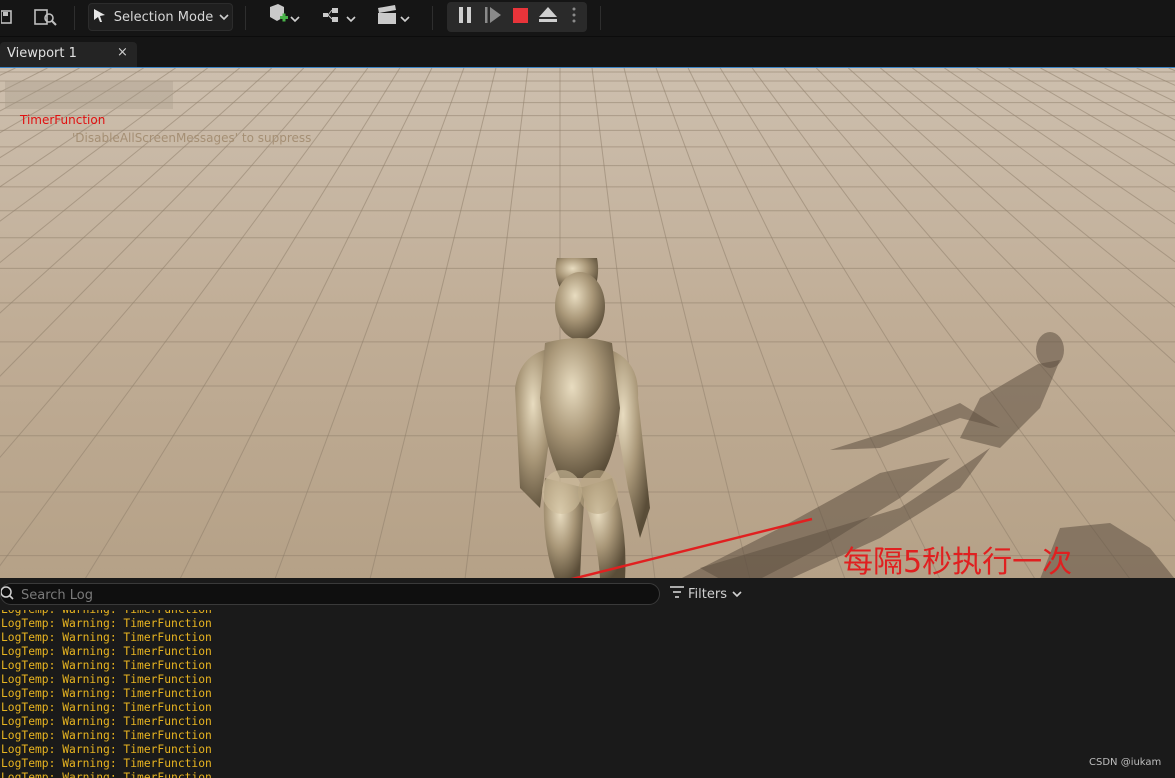  I want to click on pause-button, so click(465, 17).